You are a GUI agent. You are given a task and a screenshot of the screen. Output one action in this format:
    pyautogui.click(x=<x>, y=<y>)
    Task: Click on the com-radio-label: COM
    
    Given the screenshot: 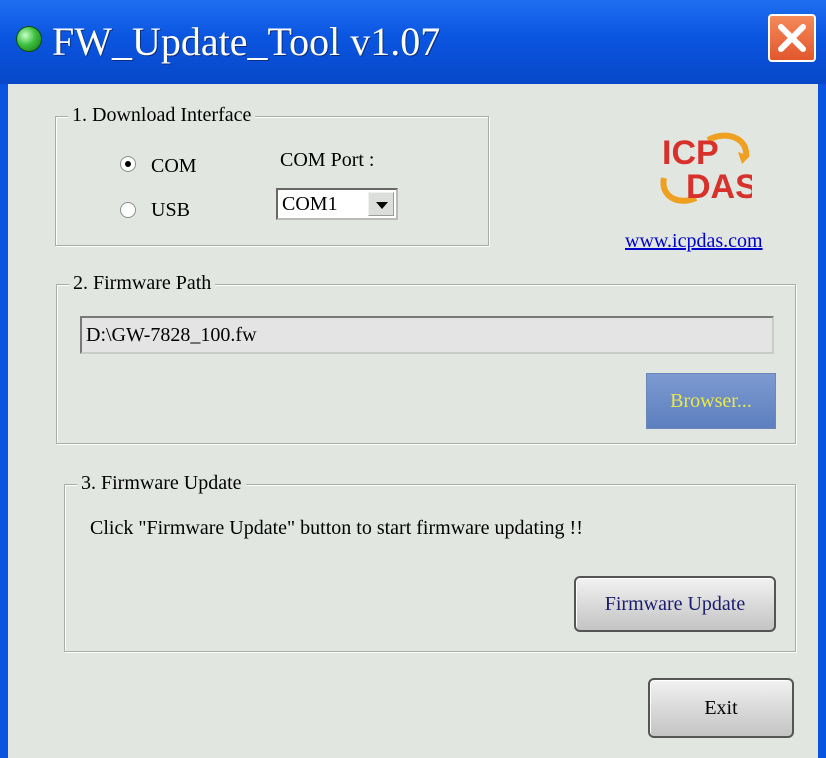 What is the action you would take?
    pyautogui.click(x=174, y=166)
    